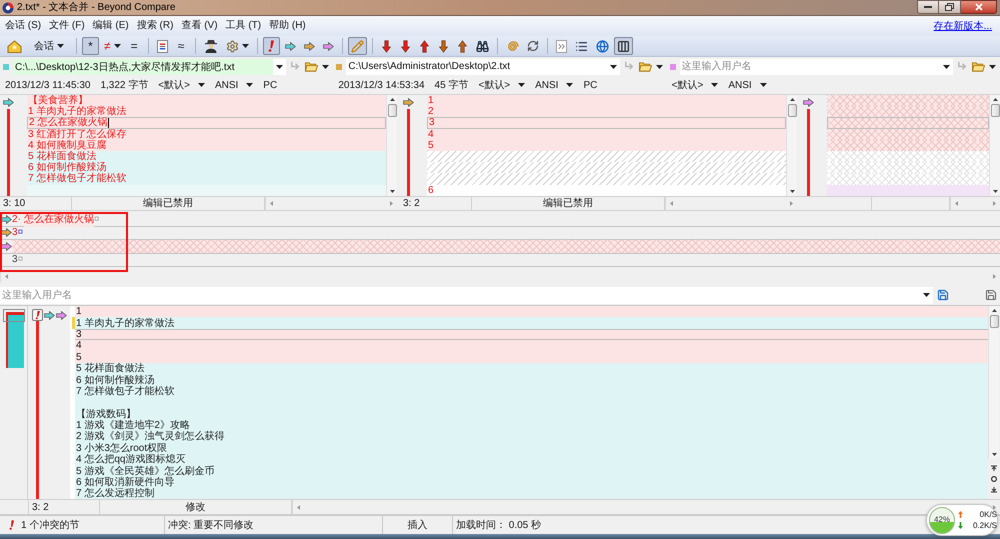 This screenshot has height=539, width=1000. Describe the element at coordinates (90, 46) in the screenshot. I see `toolbar-button: *` at that location.